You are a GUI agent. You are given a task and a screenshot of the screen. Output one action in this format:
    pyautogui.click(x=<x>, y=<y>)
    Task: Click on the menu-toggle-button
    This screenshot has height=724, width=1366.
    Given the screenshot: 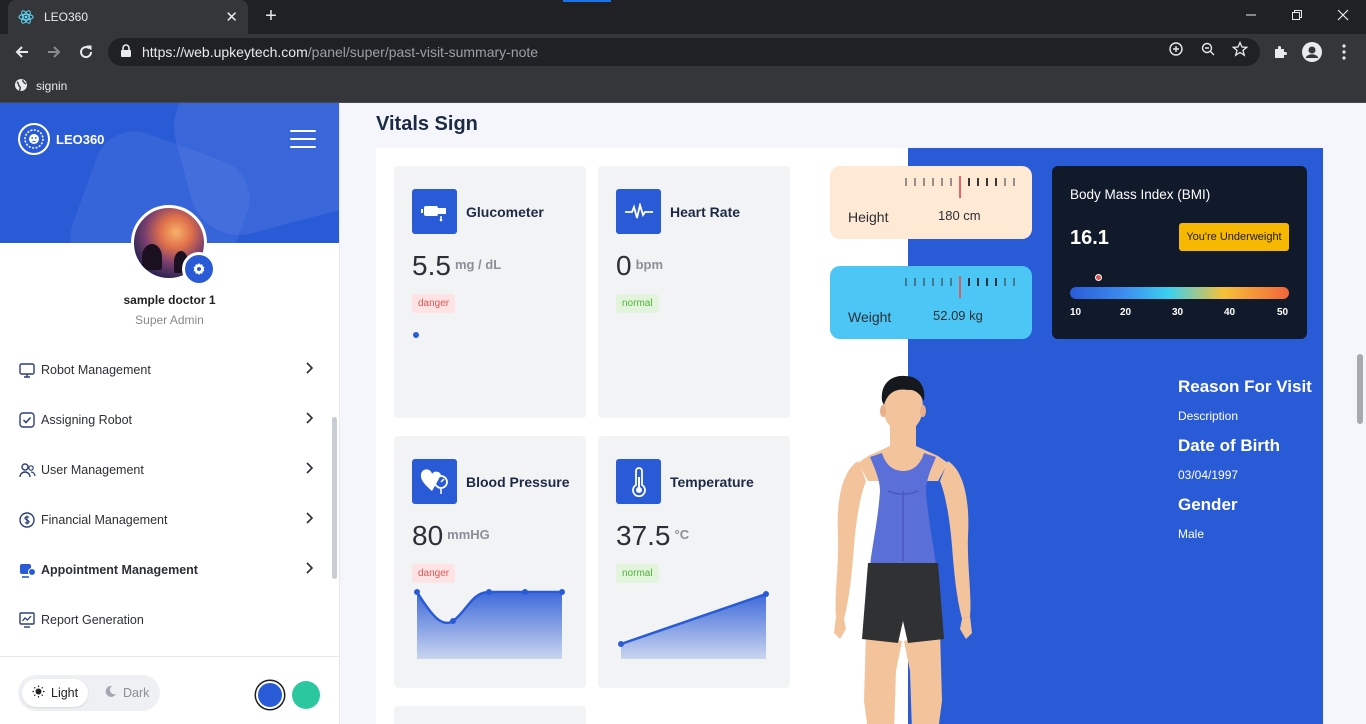 What is the action you would take?
    pyautogui.click(x=303, y=139)
    